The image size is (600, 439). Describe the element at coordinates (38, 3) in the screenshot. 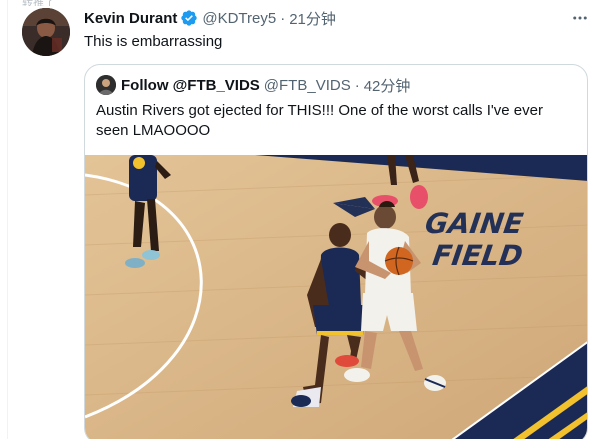

I see `retweet-context-remnant: 转推了` at that location.